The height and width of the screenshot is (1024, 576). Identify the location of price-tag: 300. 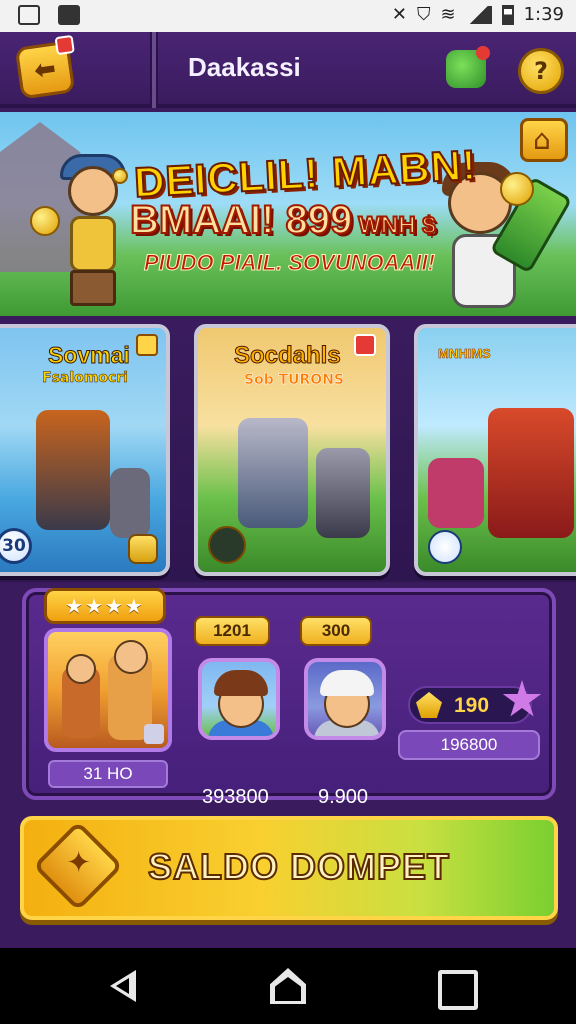
(336, 631).